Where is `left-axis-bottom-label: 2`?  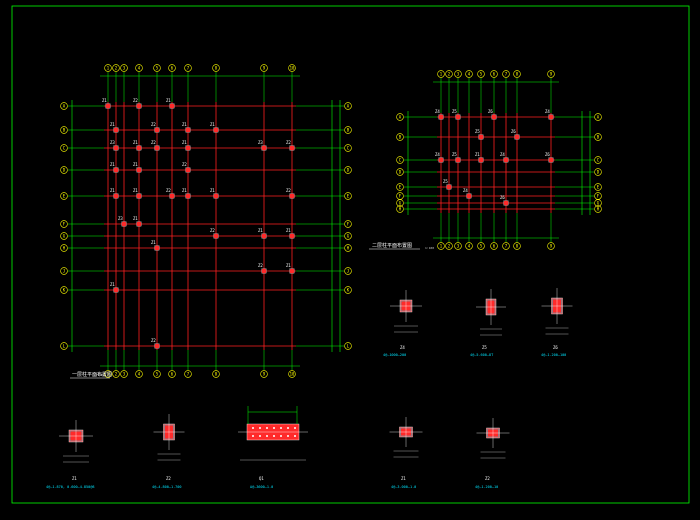 left-axis-bottom-label: 2 is located at coordinates (116, 373).